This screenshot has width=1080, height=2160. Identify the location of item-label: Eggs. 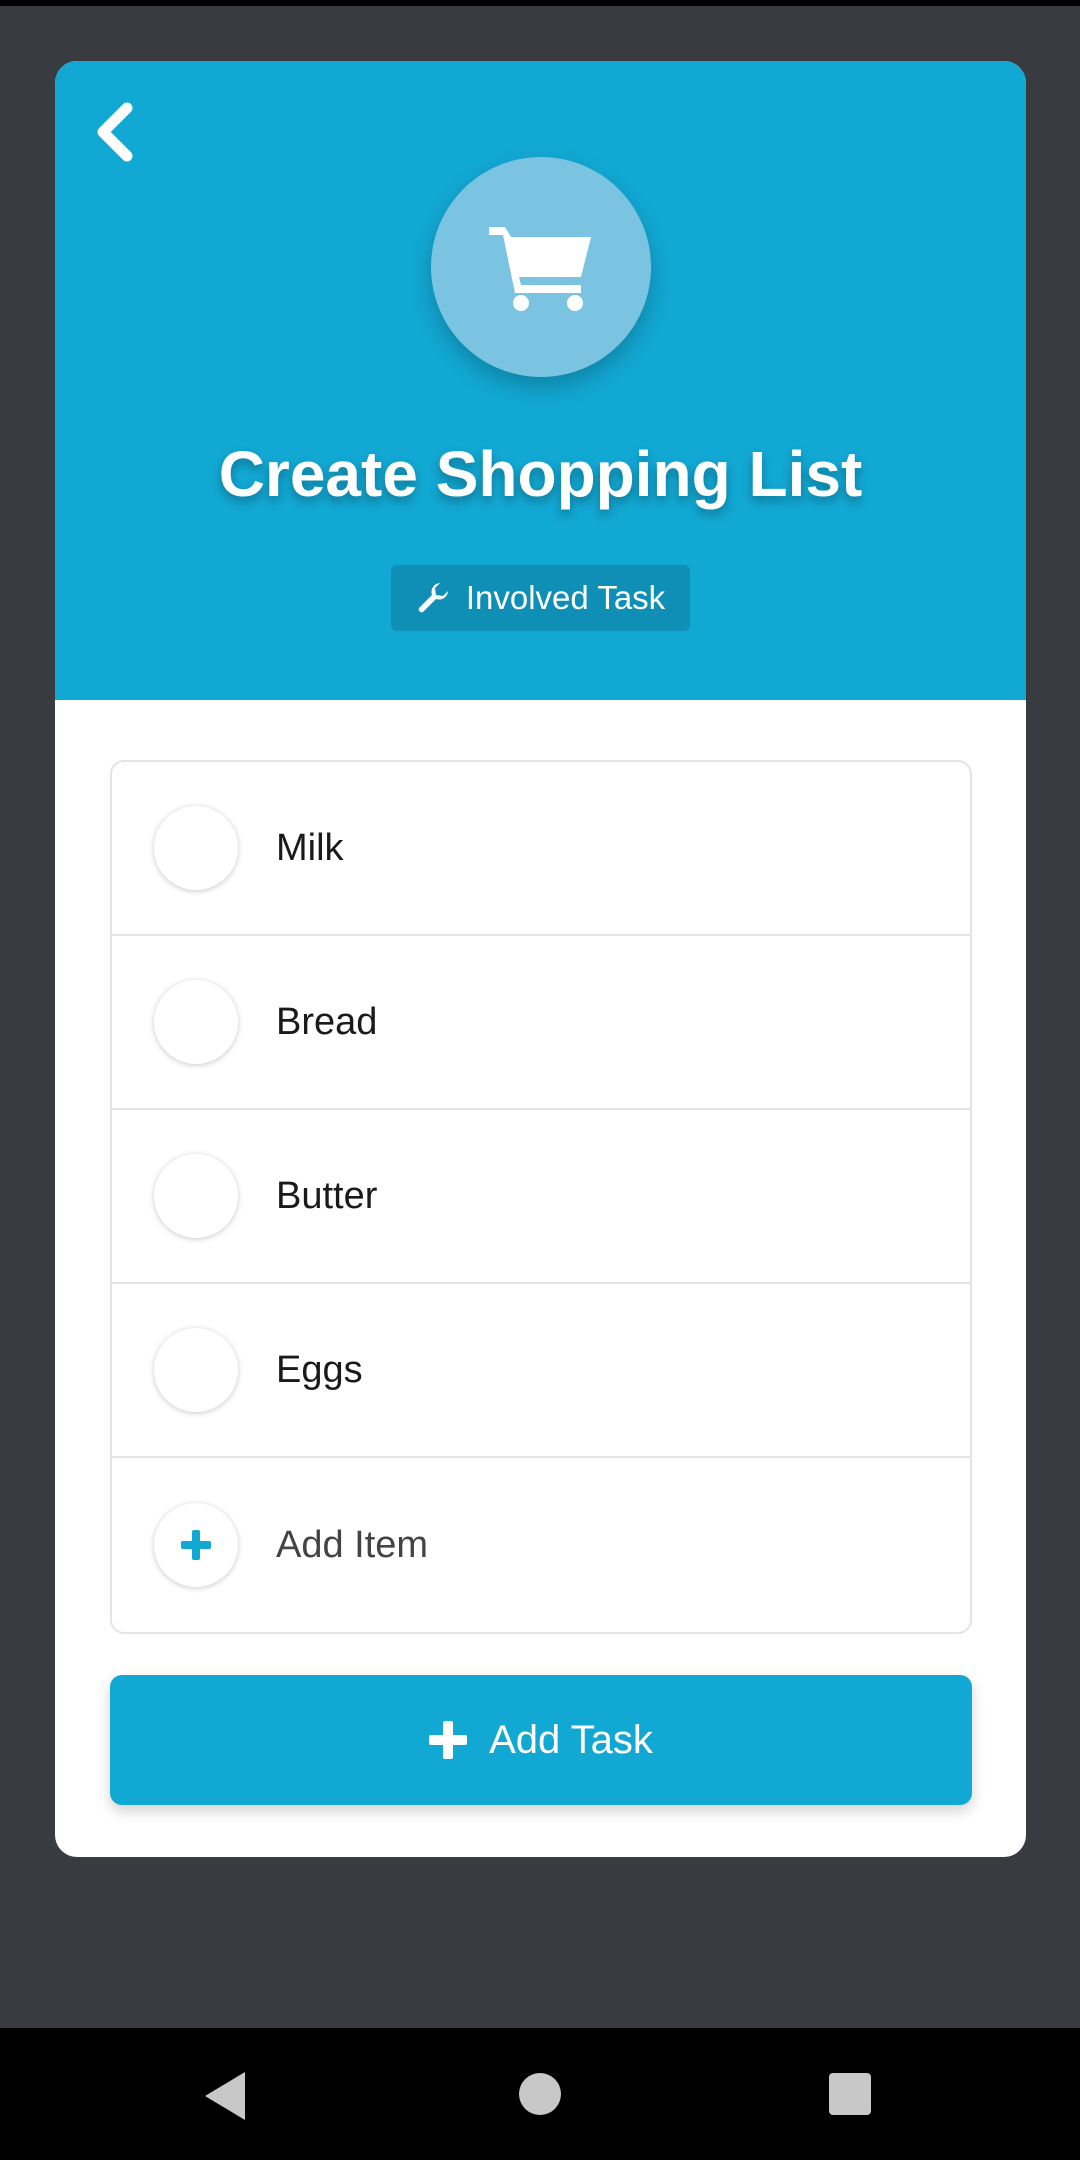
(319, 1369).